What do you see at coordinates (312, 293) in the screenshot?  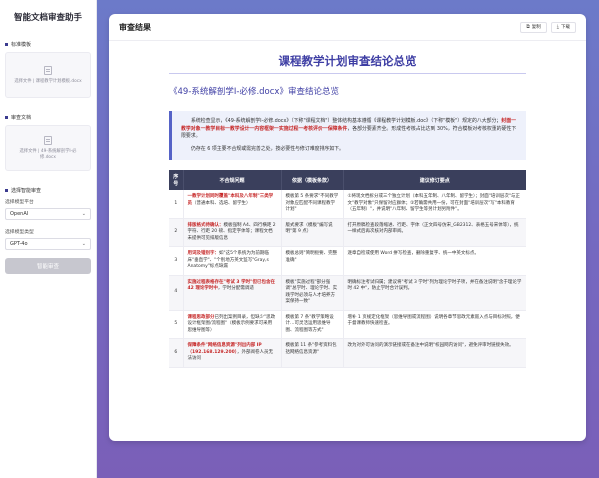 I see `basis-cell: 模板"实施过程"部分强调"总学时、理论学时、实践学时必须与人才培养方案保持一致"` at bounding box center [312, 293].